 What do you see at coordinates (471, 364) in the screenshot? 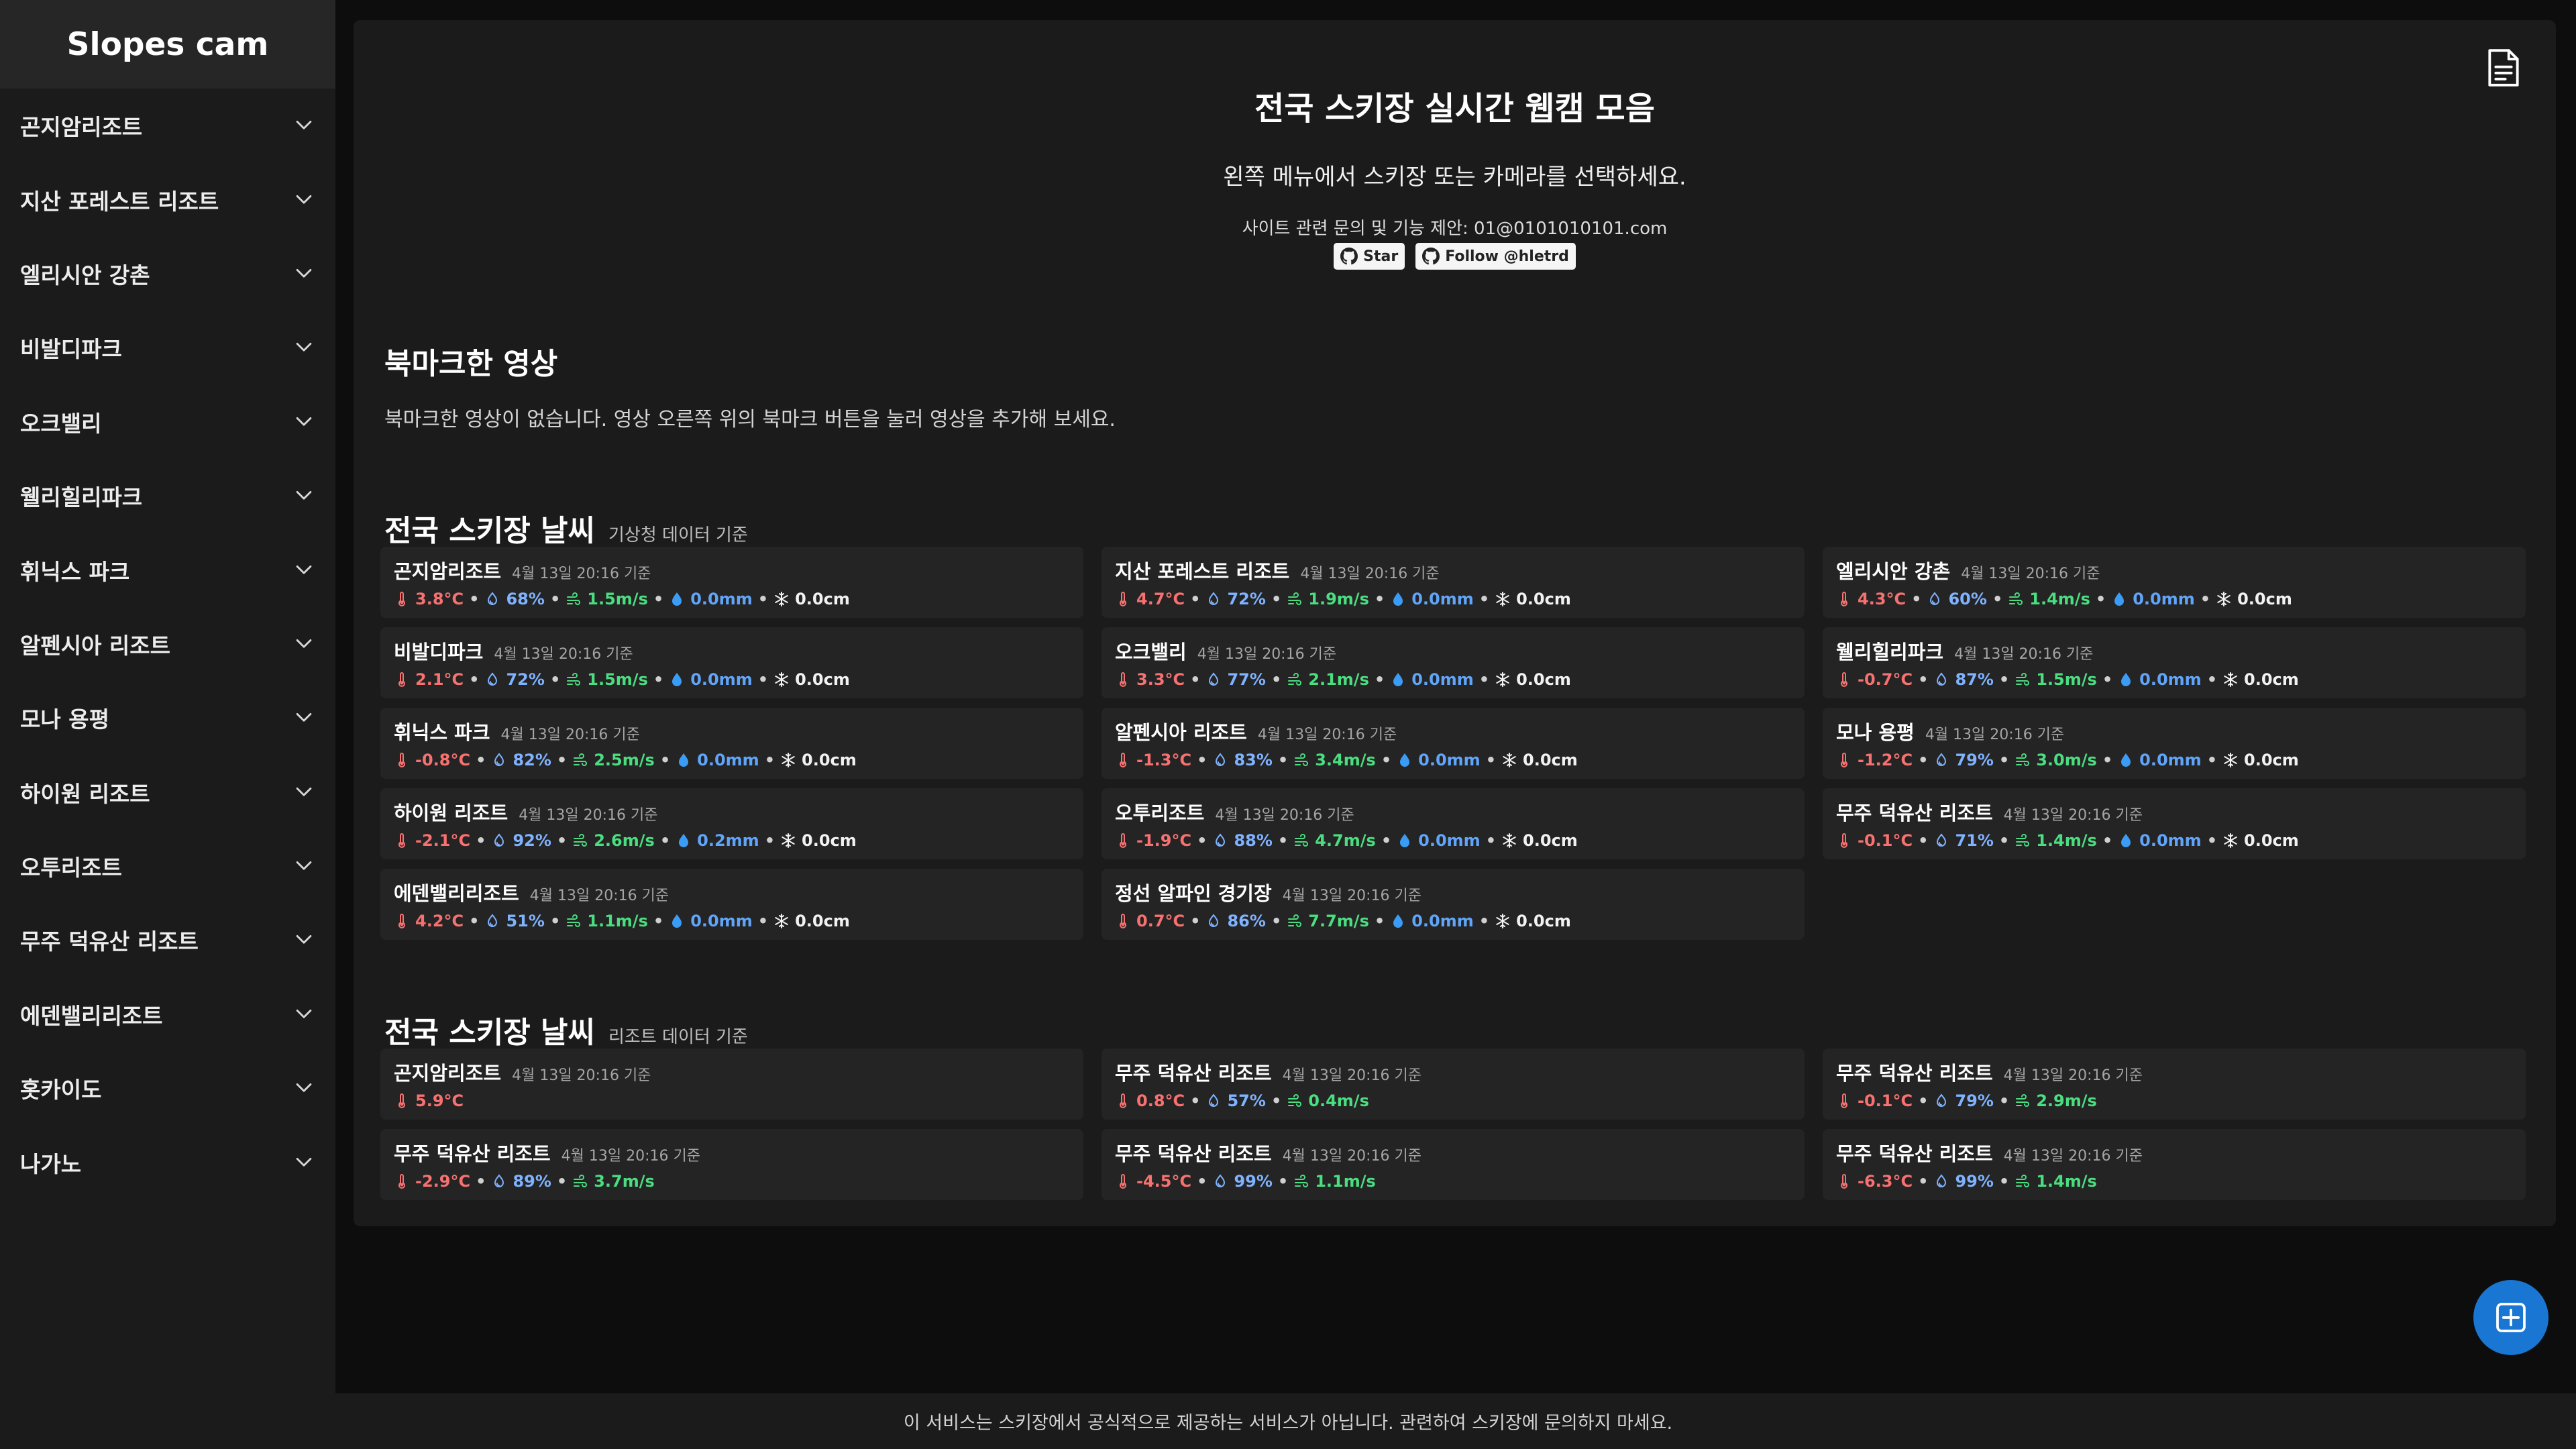
I see `bookmarks-heading: 북마크한 영상` at bounding box center [471, 364].